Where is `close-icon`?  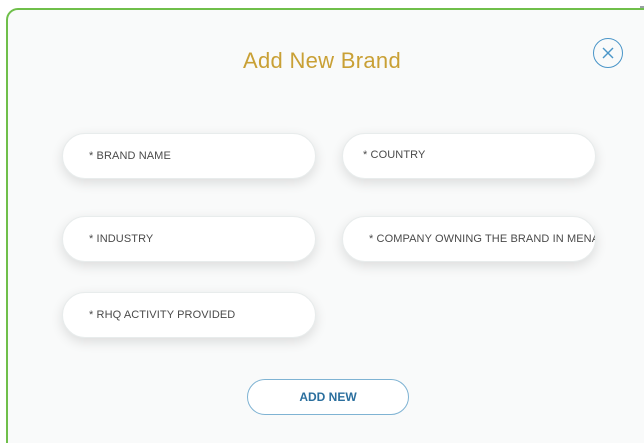
close-icon is located at coordinates (608, 53).